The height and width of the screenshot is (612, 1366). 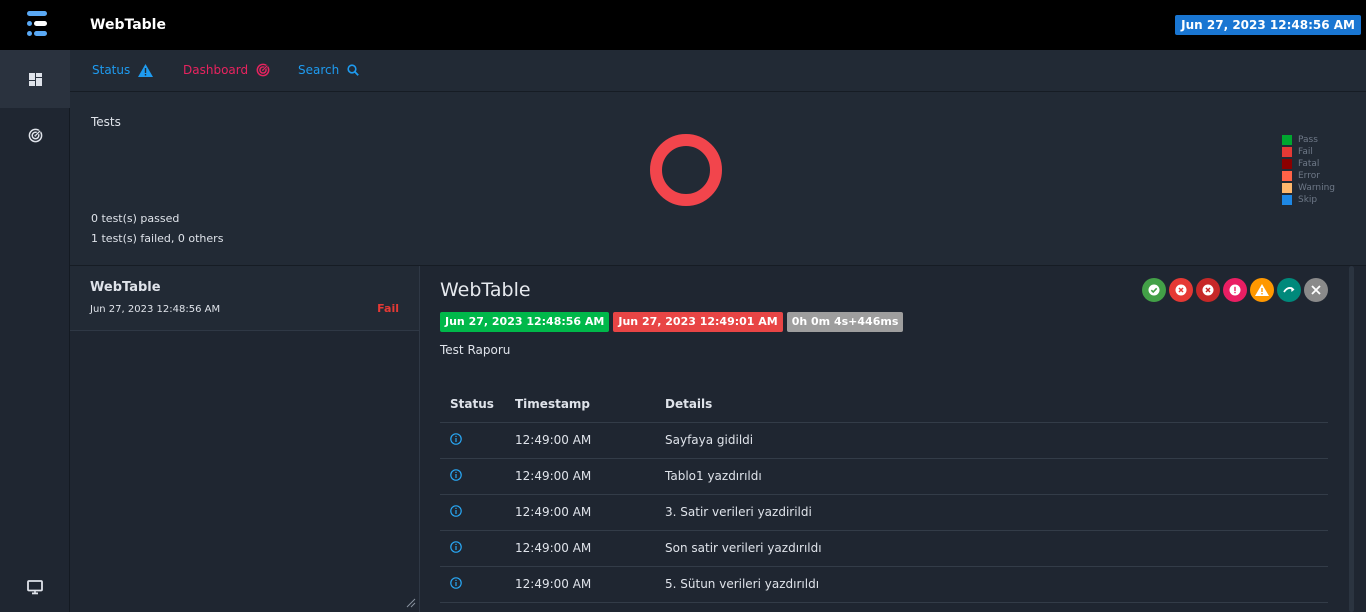 I want to click on nav-status-label: Status, so click(x=111, y=70).